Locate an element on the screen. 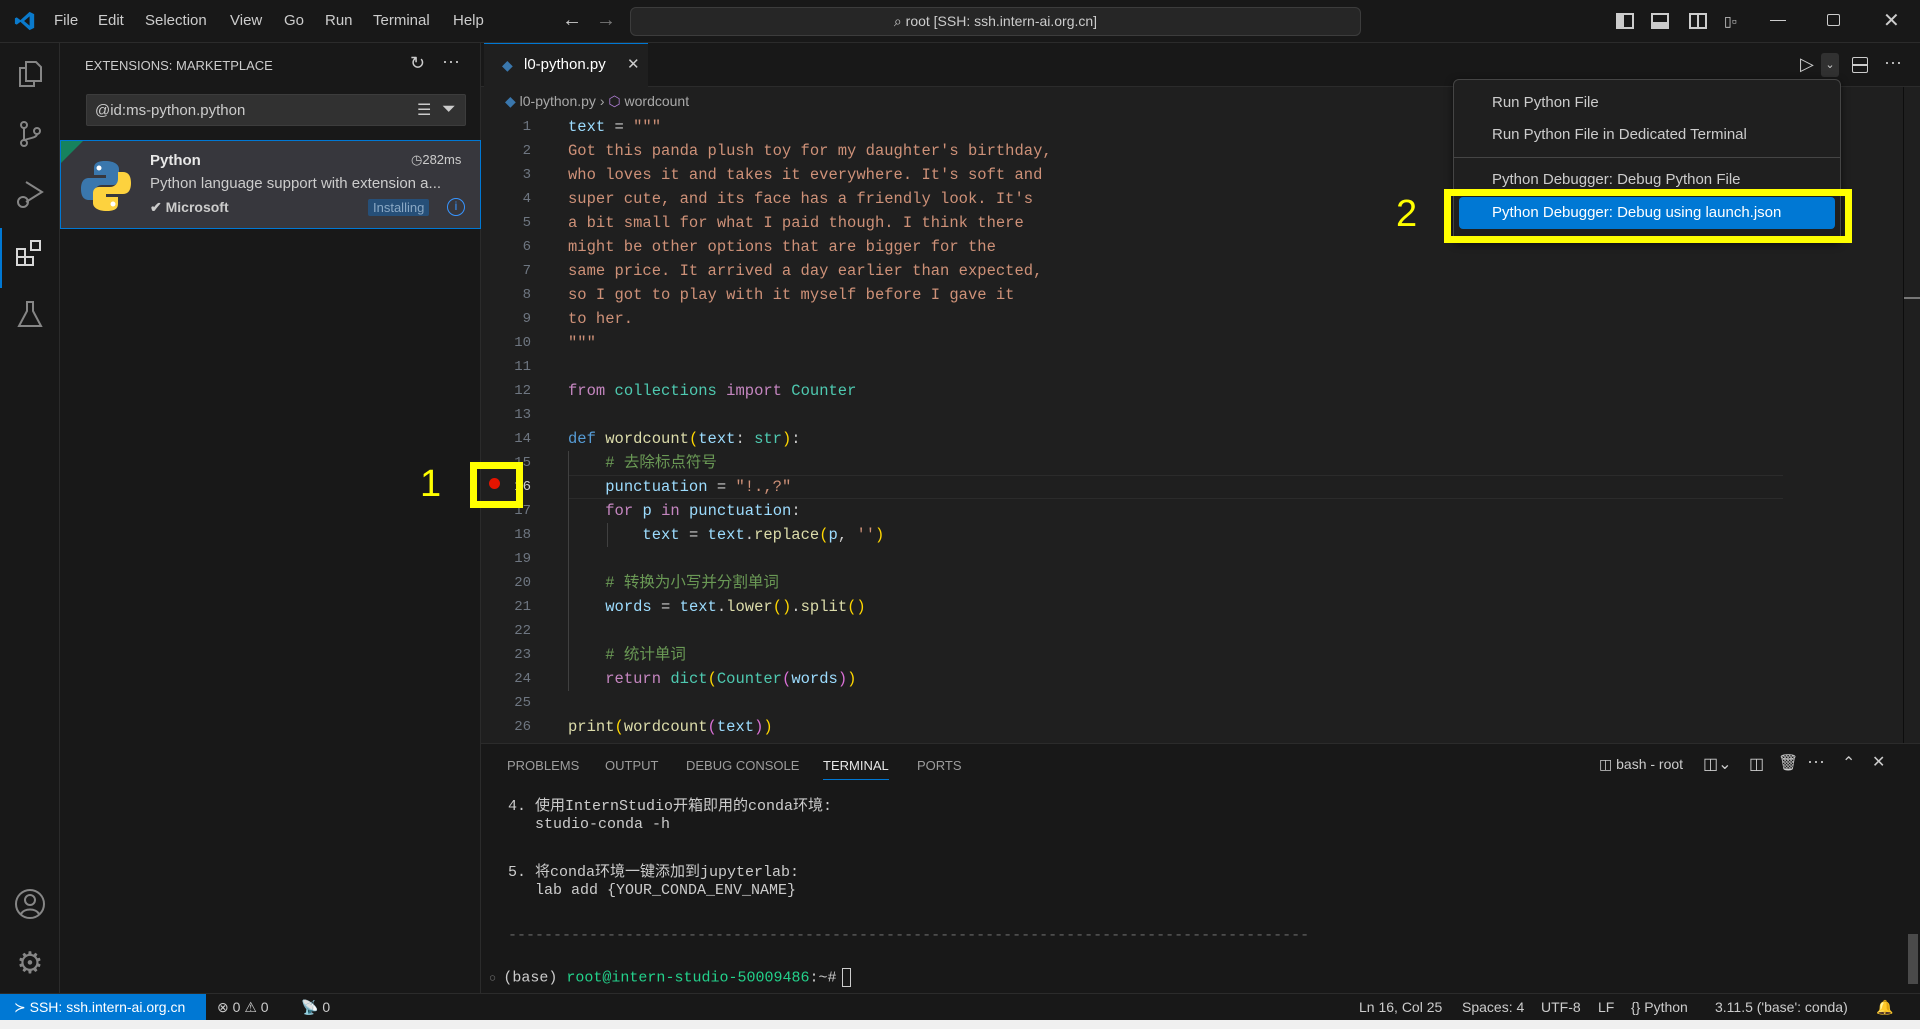 This screenshot has height=1029, width=1920. panel-tab-terminal: TERMINAL is located at coordinates (856, 769).